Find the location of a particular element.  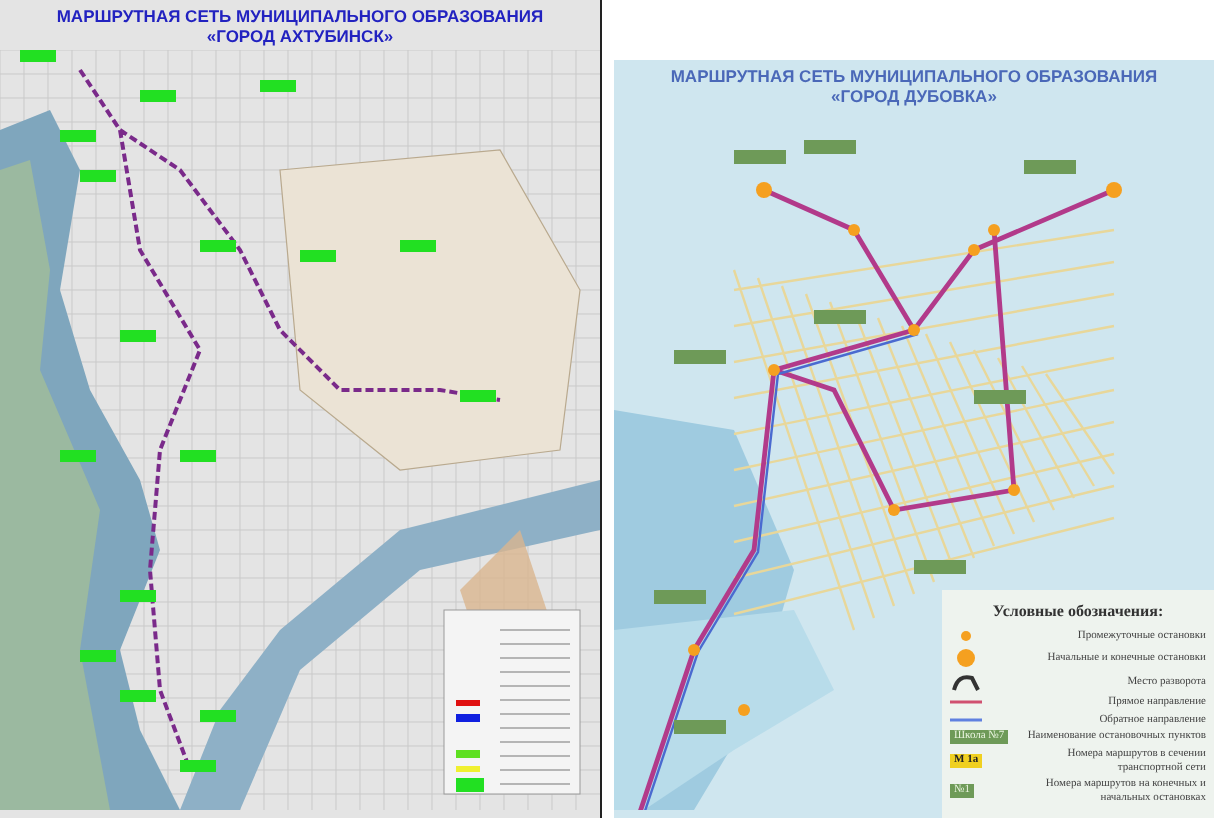

legend-title: Условные обозначения: is located at coordinates (1078, 611).